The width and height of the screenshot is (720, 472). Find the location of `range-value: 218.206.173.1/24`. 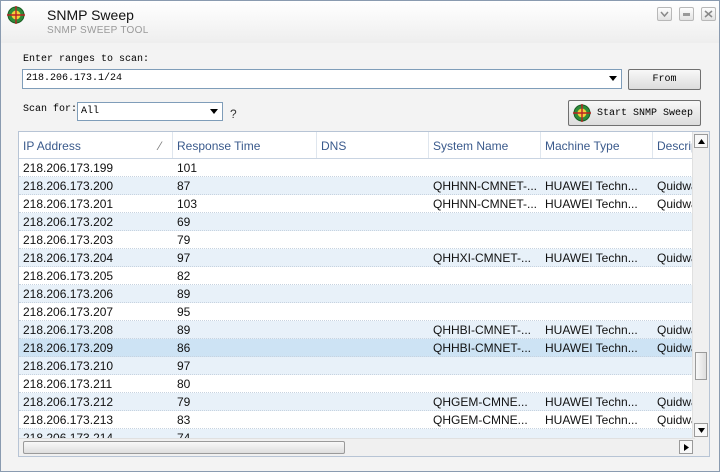

range-value: 218.206.173.1/24 is located at coordinates (74, 78).